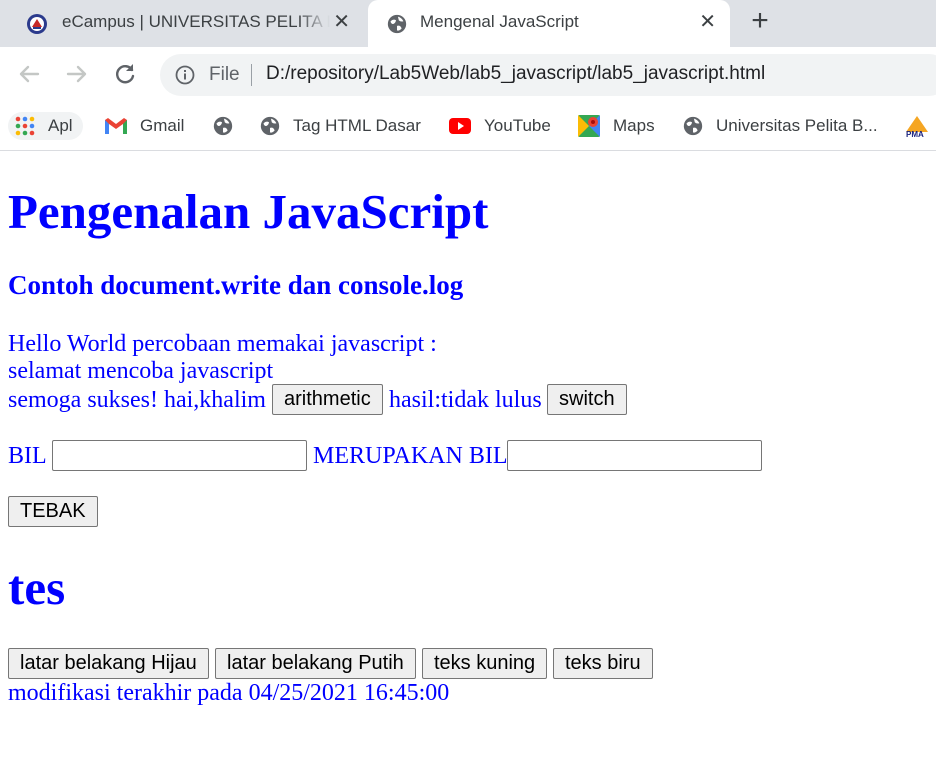 The width and height of the screenshot is (936, 764). I want to click on bookmark-label: Gmail, so click(162, 125).